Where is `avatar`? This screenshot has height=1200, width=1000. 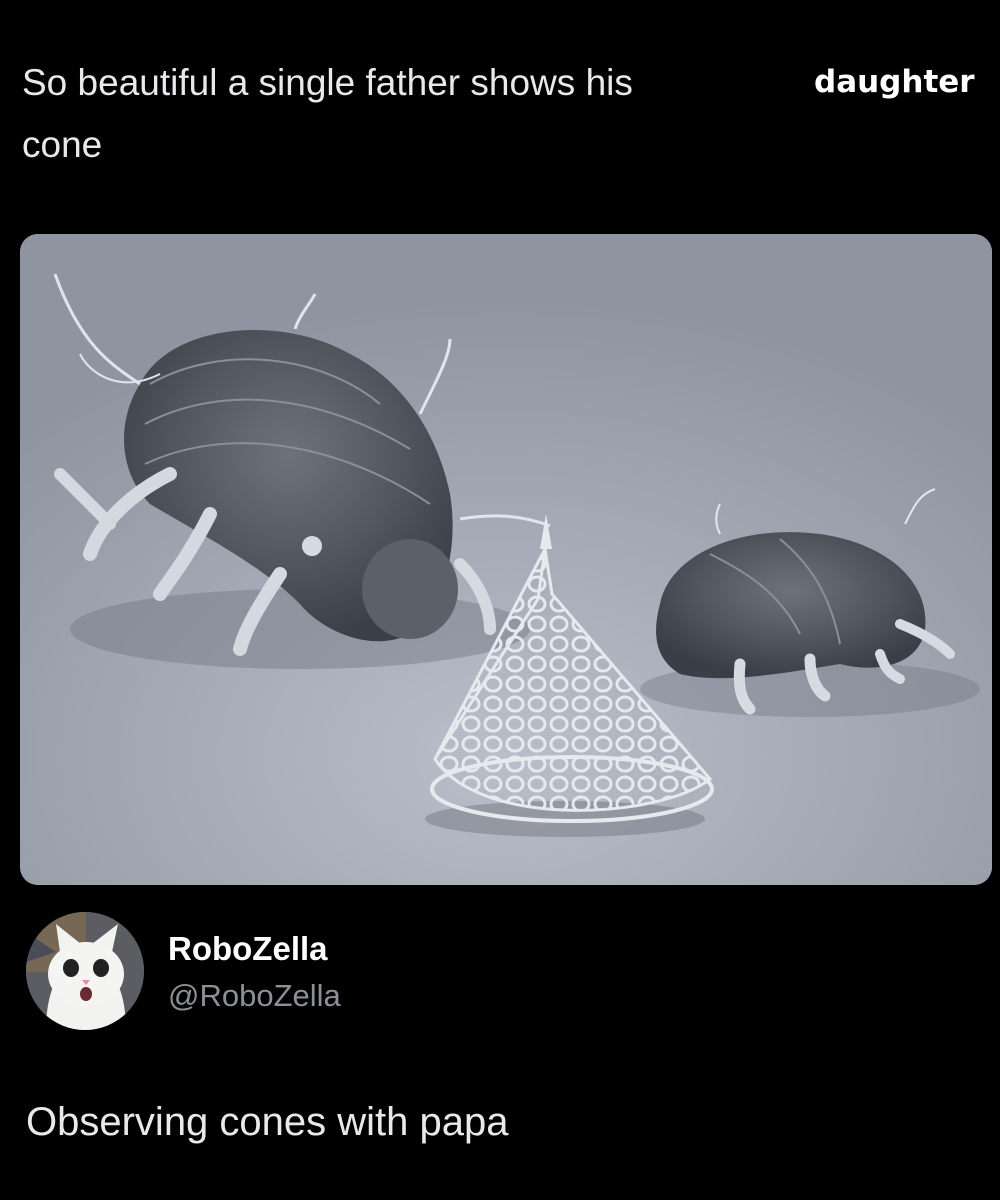 avatar is located at coordinates (85, 971).